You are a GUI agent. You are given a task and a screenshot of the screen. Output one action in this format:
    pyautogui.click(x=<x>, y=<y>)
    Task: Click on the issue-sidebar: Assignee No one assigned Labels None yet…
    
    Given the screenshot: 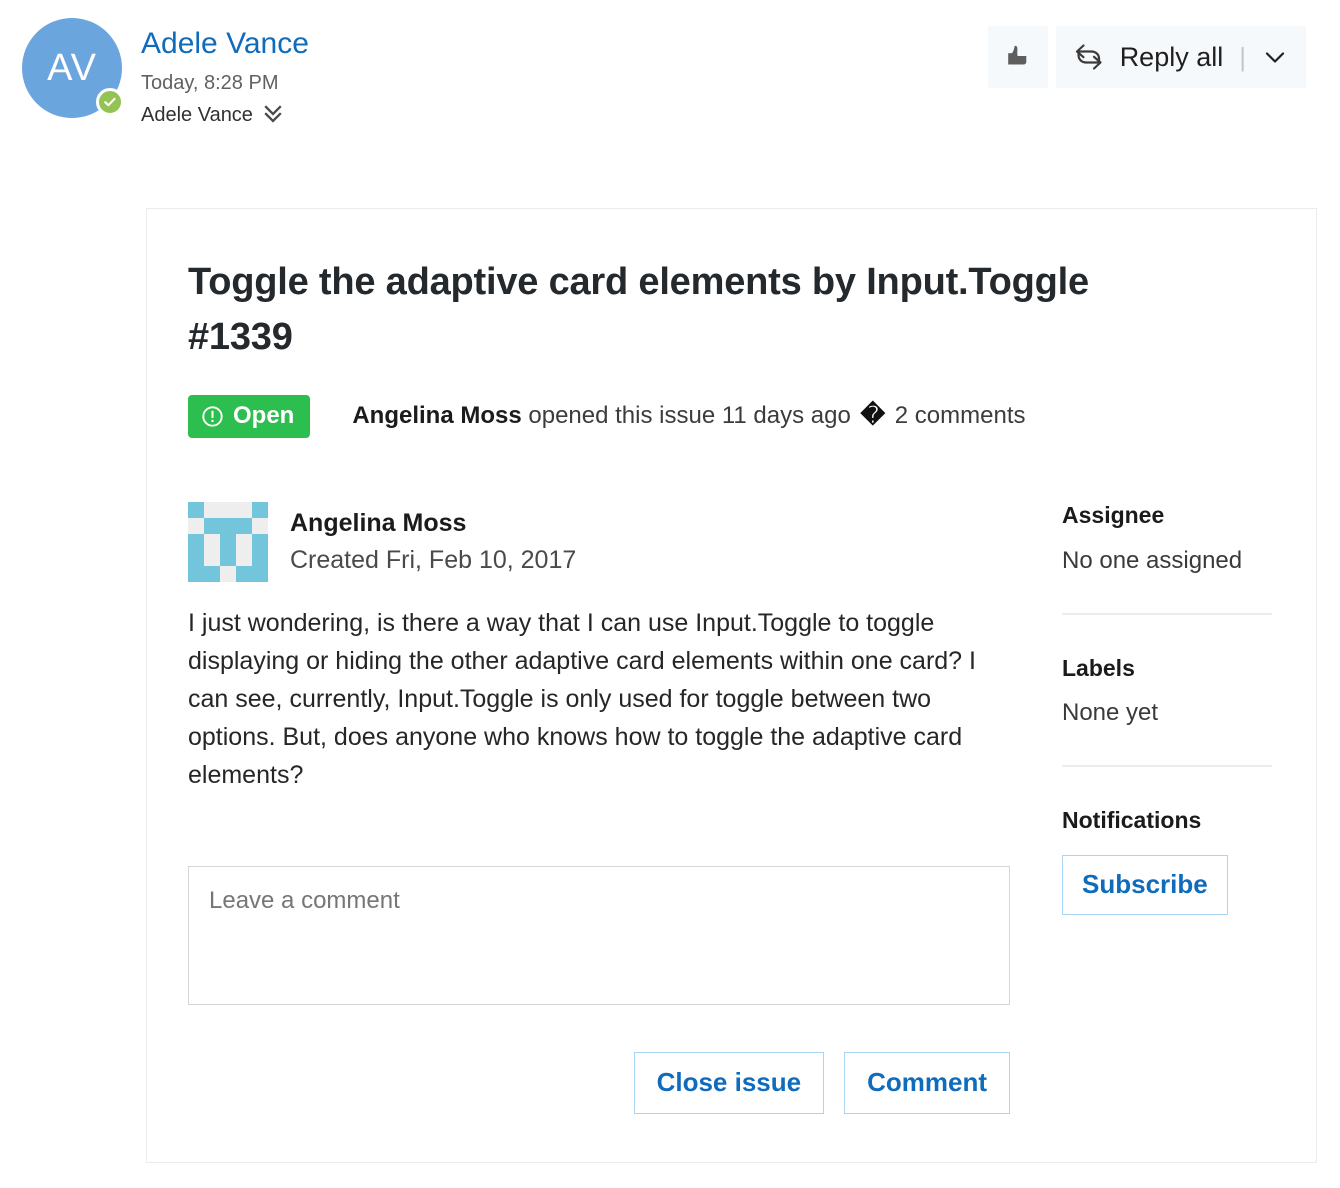 What is the action you would take?
    pyautogui.click(x=1141, y=808)
    